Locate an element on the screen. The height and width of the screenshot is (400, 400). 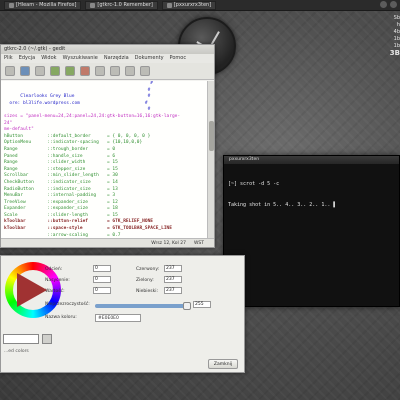
terminal-icon is located at coordinates (169, 5).